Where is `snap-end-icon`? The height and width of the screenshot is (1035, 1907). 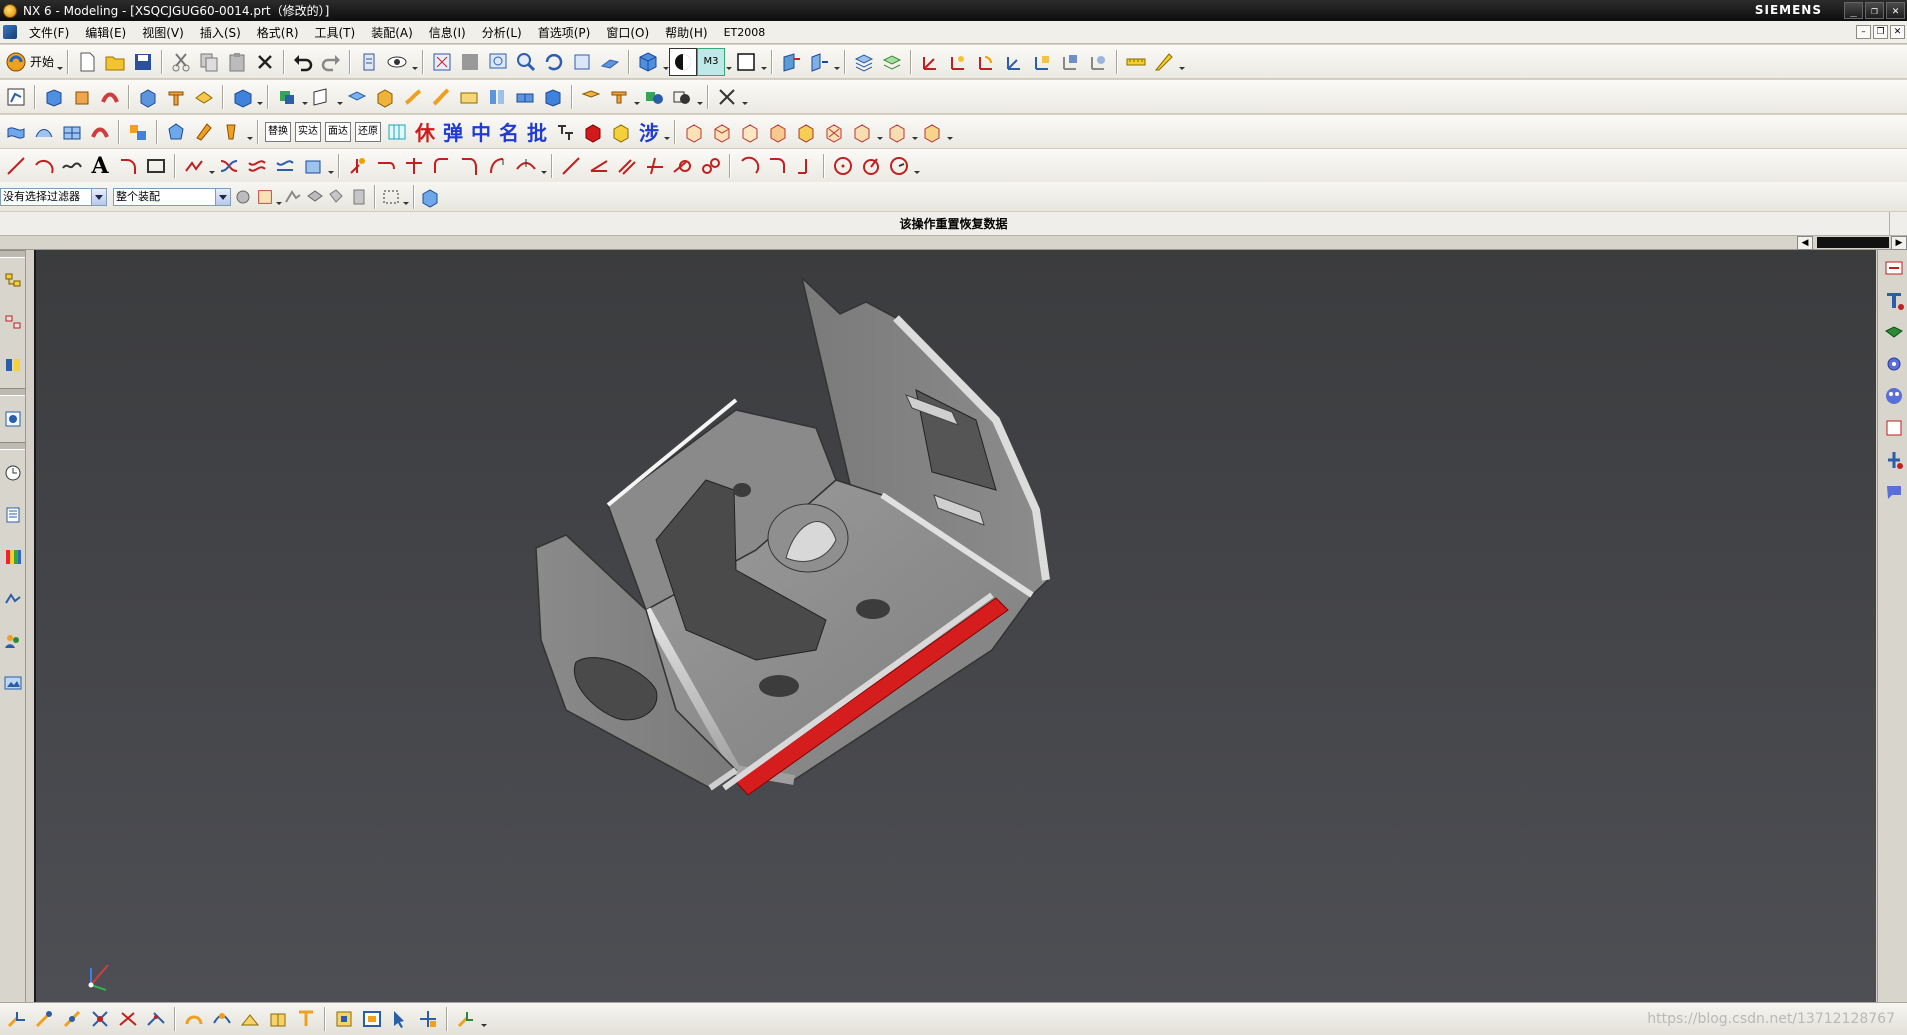
snap-end-icon is located at coordinates (359, 197).